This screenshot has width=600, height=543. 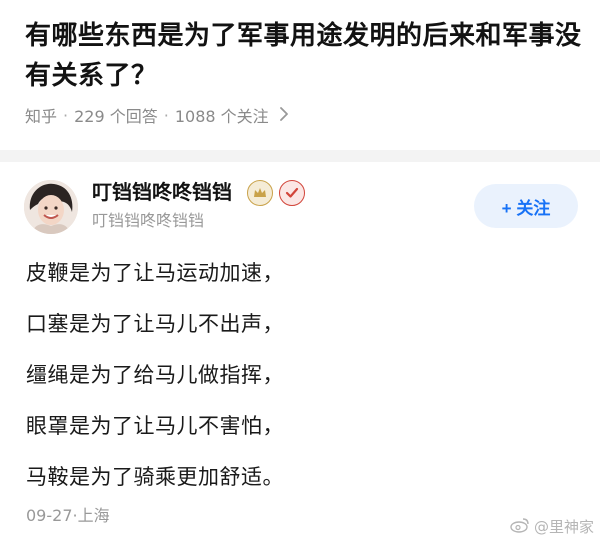 I want to click on watermark: @里神家, so click(x=552, y=526).